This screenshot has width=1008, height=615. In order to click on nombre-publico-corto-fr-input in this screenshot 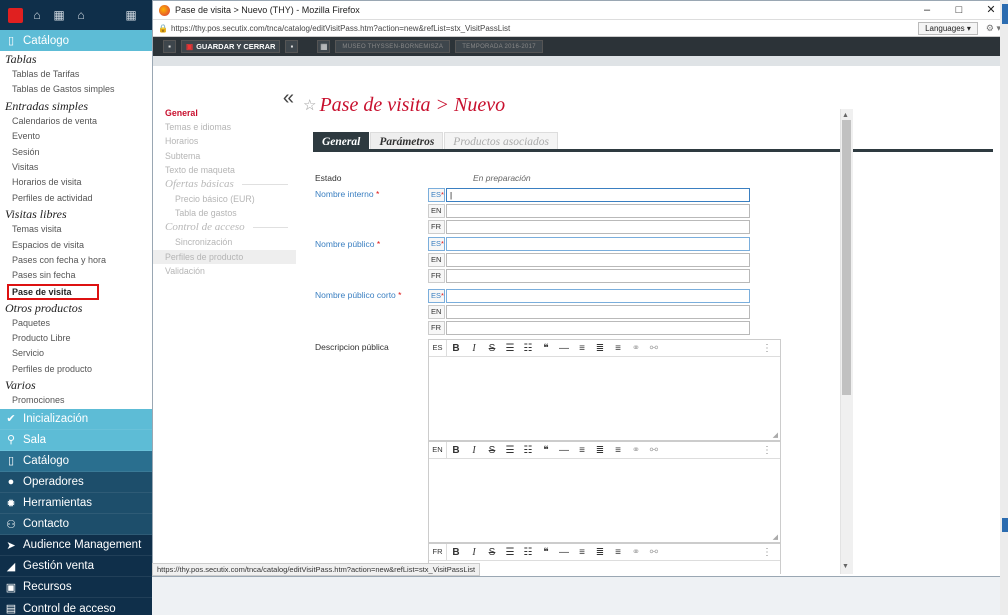, I will do `click(598, 328)`.